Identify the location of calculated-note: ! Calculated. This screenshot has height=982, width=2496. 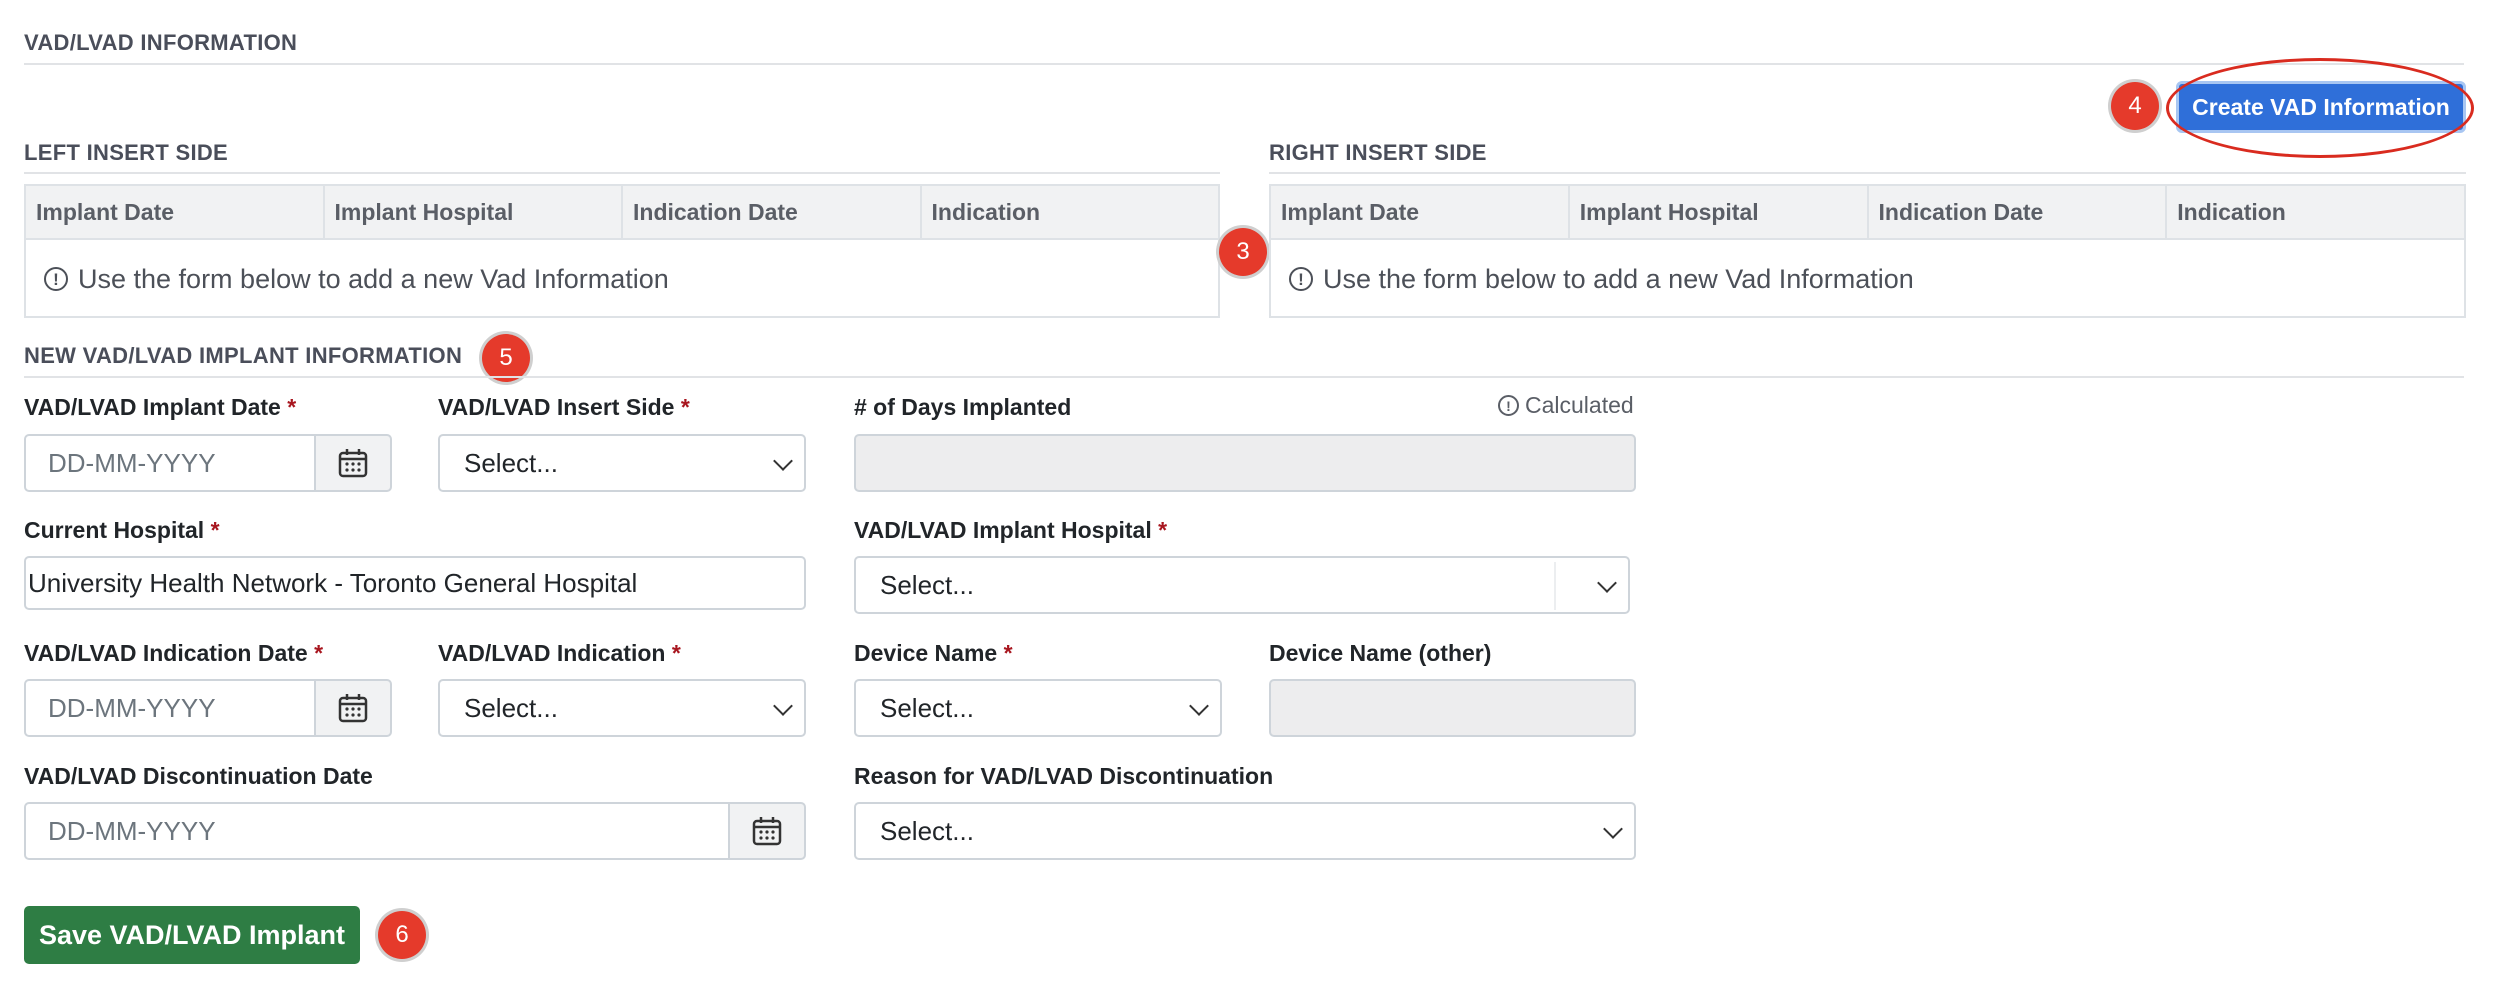
(1566, 405).